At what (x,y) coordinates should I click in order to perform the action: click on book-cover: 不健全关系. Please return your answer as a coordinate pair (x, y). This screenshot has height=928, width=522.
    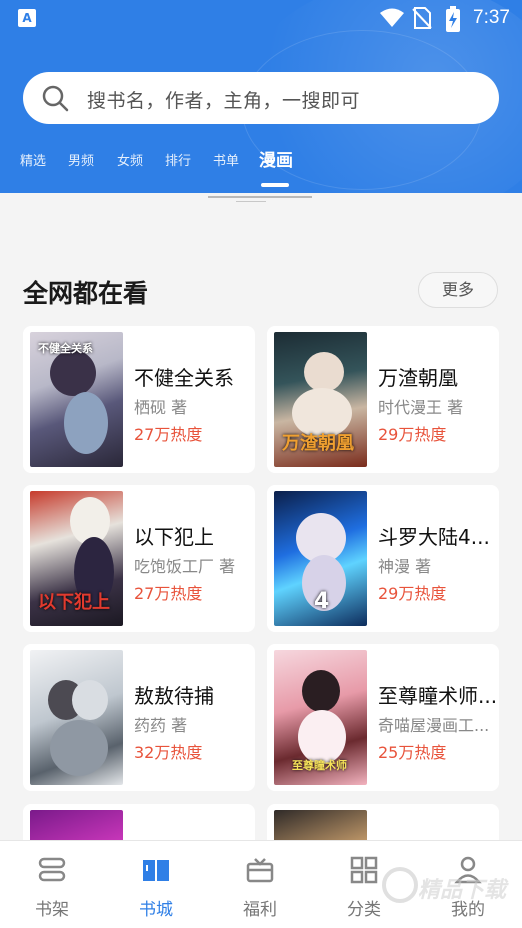
    Looking at the image, I should click on (76, 399).